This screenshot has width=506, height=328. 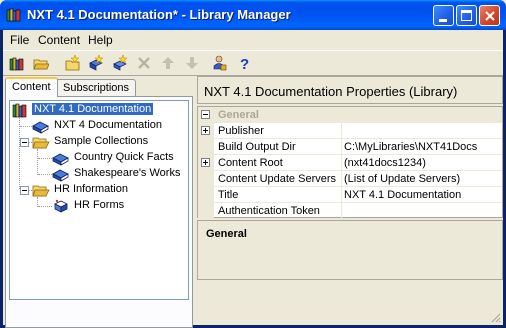 What do you see at coordinates (250, 163) in the screenshot?
I see `property-name: Content Root` at bounding box center [250, 163].